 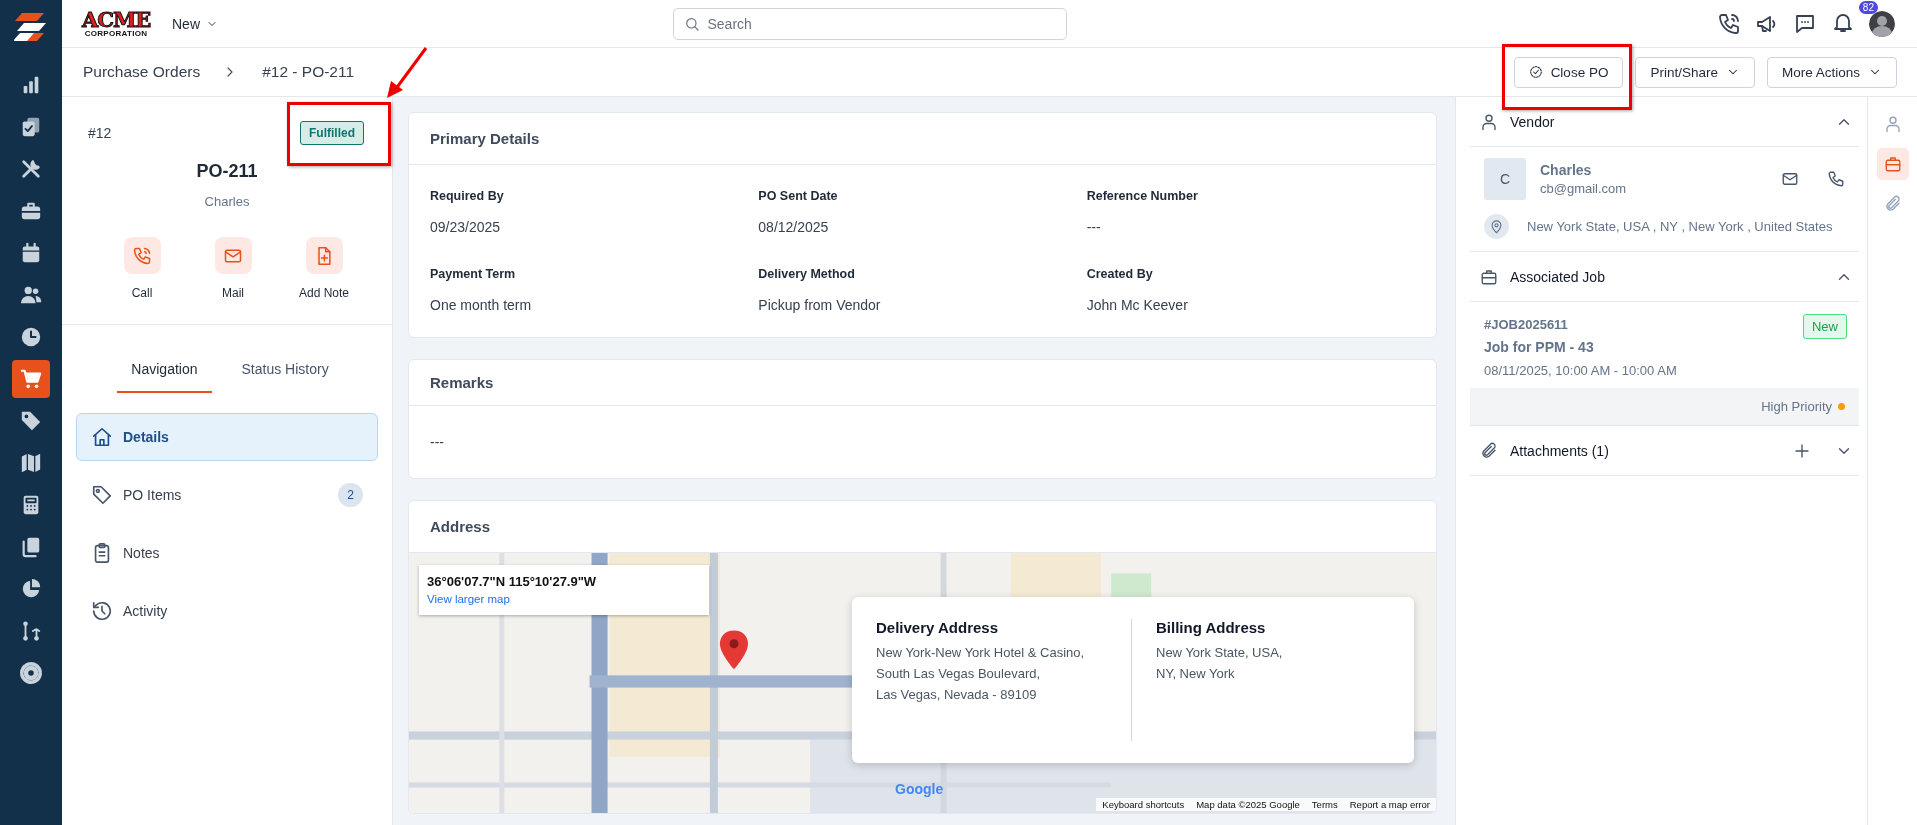 I want to click on clock-icon, so click(x=31, y=337).